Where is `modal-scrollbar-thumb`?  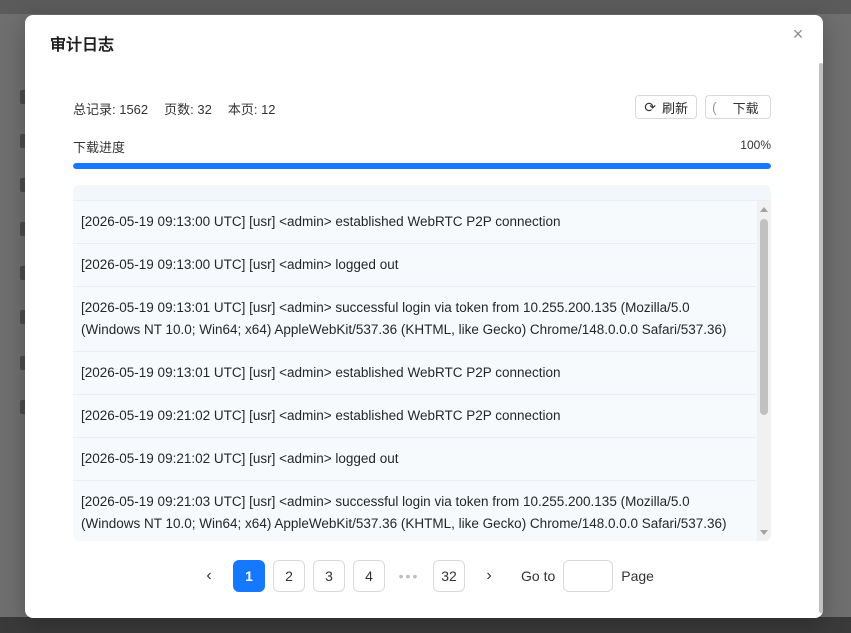 modal-scrollbar-thumb is located at coordinates (821, 338).